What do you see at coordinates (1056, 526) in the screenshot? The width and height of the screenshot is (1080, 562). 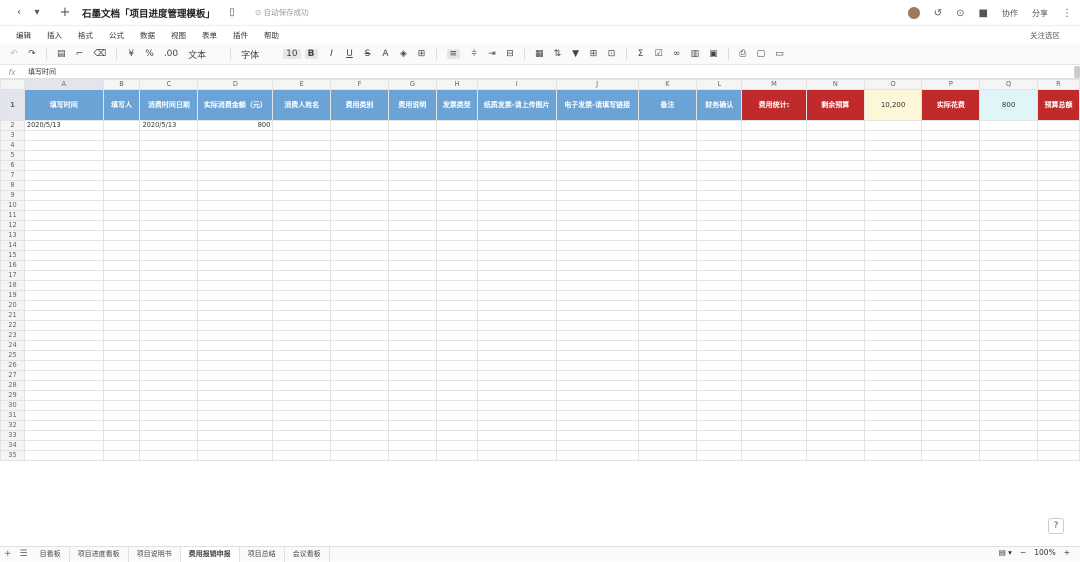 I see `help-icon: ?` at bounding box center [1056, 526].